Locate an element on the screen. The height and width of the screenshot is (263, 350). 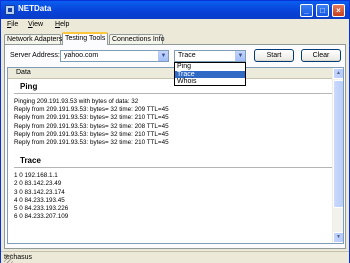
trace-line: 4 0 84.233.193.45 is located at coordinates (39, 200).